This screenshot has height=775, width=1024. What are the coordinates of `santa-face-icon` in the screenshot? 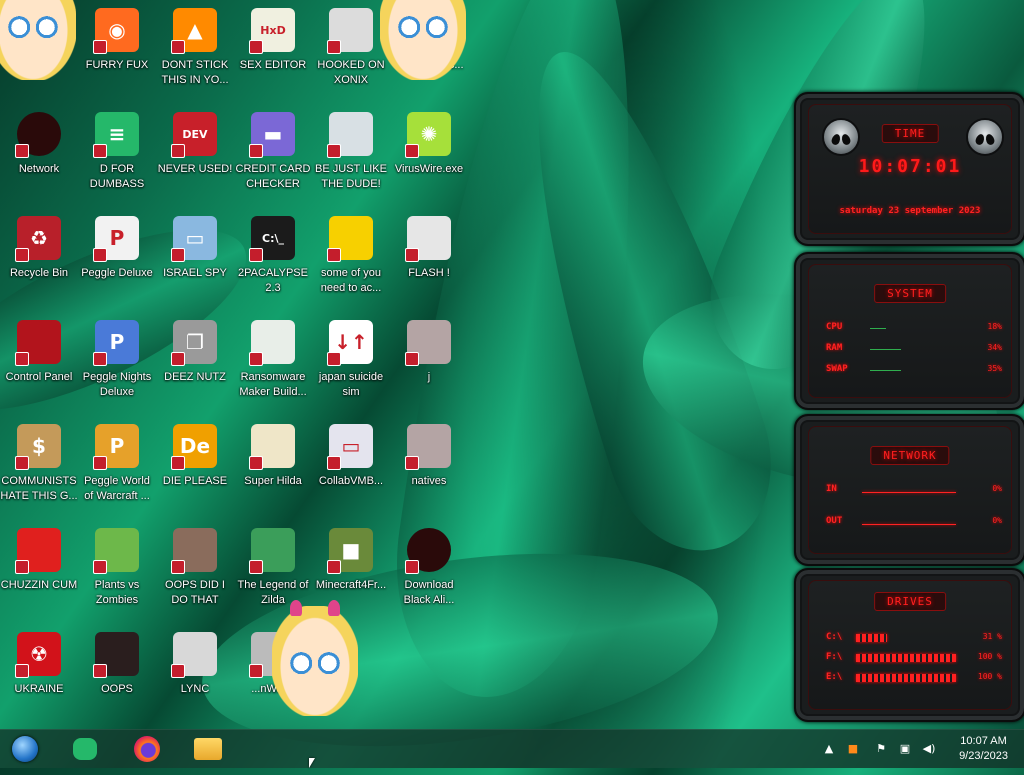 It's located at (350, 135).